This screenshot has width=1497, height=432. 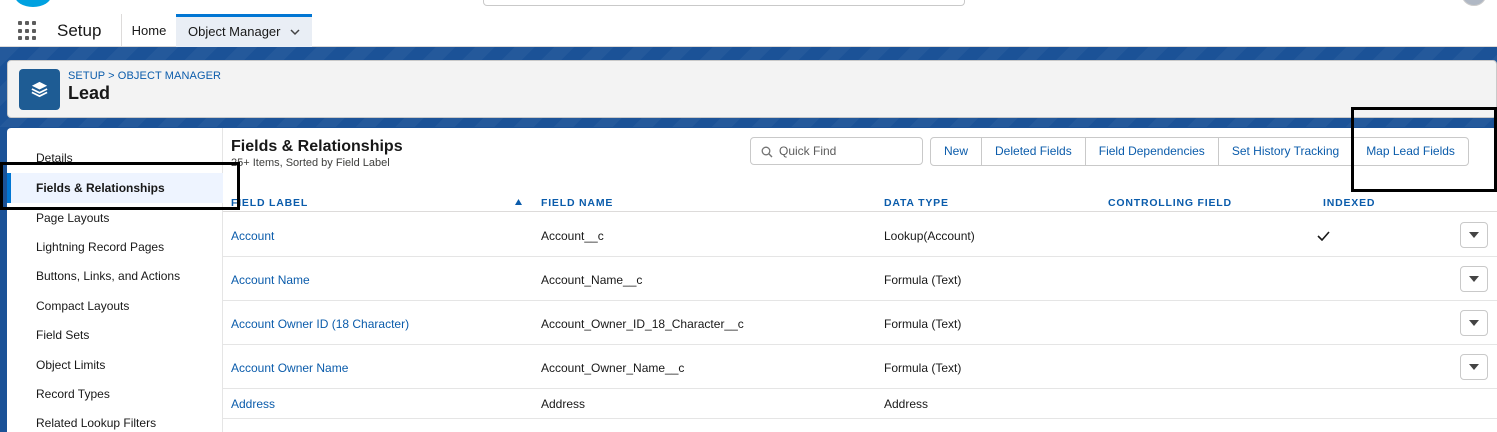 I want to click on section-subtitle: 25+ Items, Sorted by Field Label, so click(x=310, y=163).